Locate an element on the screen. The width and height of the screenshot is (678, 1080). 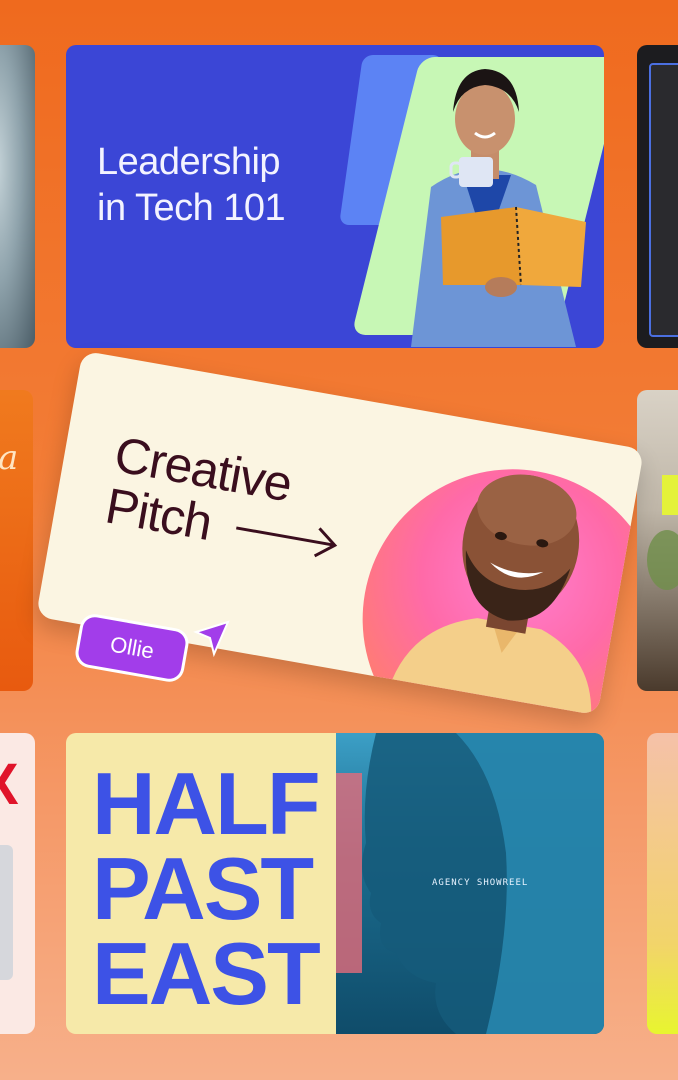
halfpast-line1: HALF is located at coordinates (206, 803).